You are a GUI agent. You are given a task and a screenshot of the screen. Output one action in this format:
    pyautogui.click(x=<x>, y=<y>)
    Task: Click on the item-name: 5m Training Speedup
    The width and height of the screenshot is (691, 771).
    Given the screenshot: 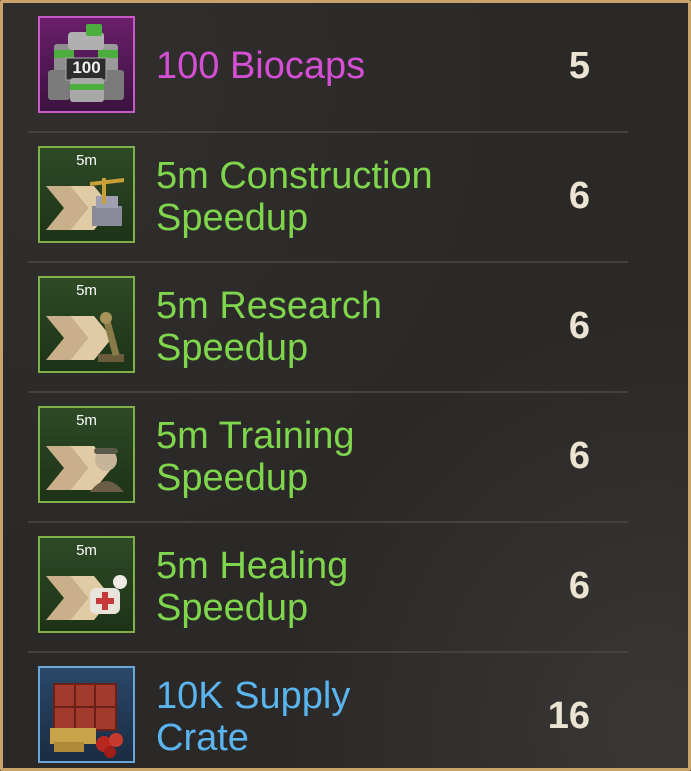 What is the action you would take?
    pyautogui.click(x=255, y=457)
    